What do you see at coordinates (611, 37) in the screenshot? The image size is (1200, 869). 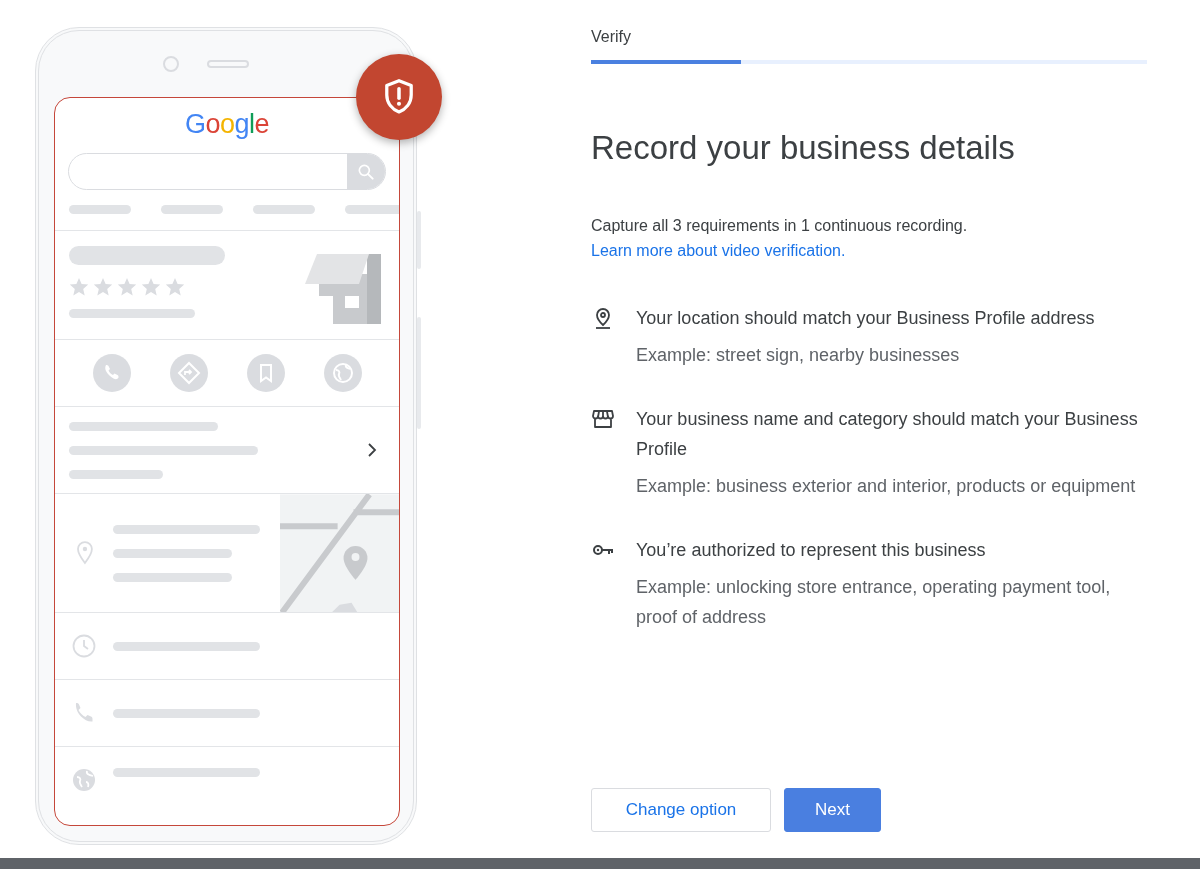 I see `step-label: Verify` at bounding box center [611, 37].